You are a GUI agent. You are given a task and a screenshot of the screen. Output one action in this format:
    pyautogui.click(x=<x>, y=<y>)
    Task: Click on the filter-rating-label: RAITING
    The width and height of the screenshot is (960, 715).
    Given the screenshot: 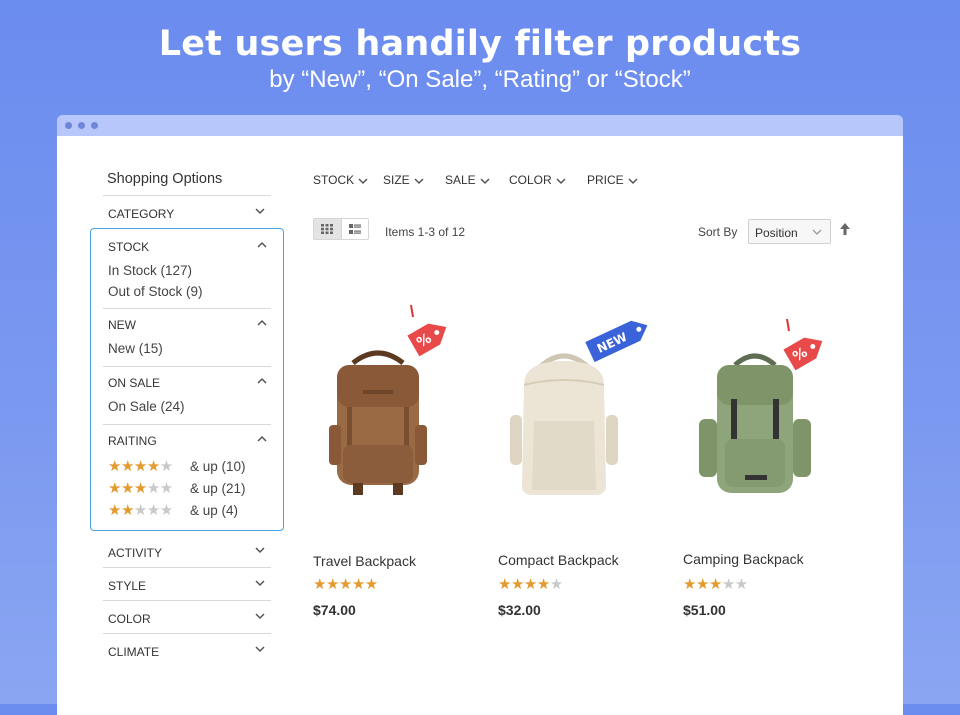 What is the action you would take?
    pyautogui.click(x=132, y=441)
    